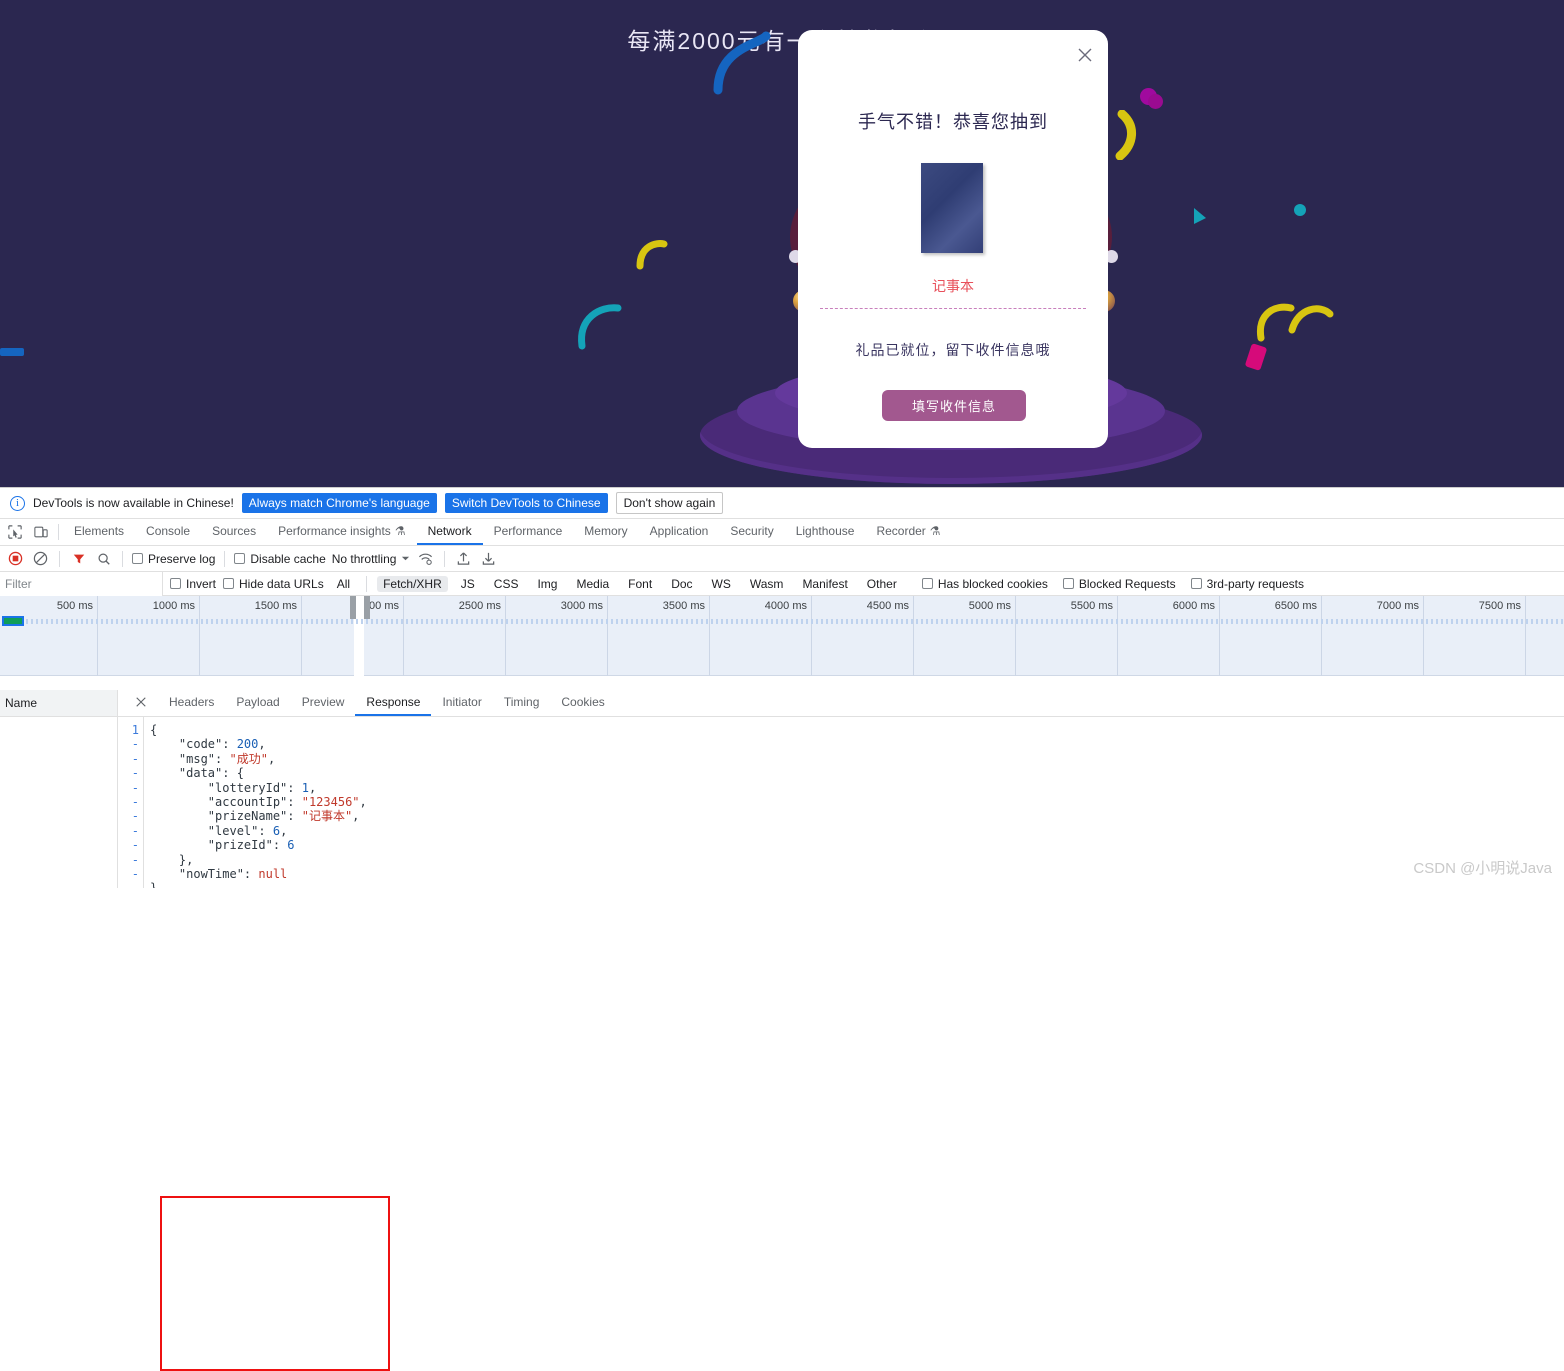 The image size is (1564, 1371). I want to click on timeline-tick-label: 3000 ms, so click(584, 606).